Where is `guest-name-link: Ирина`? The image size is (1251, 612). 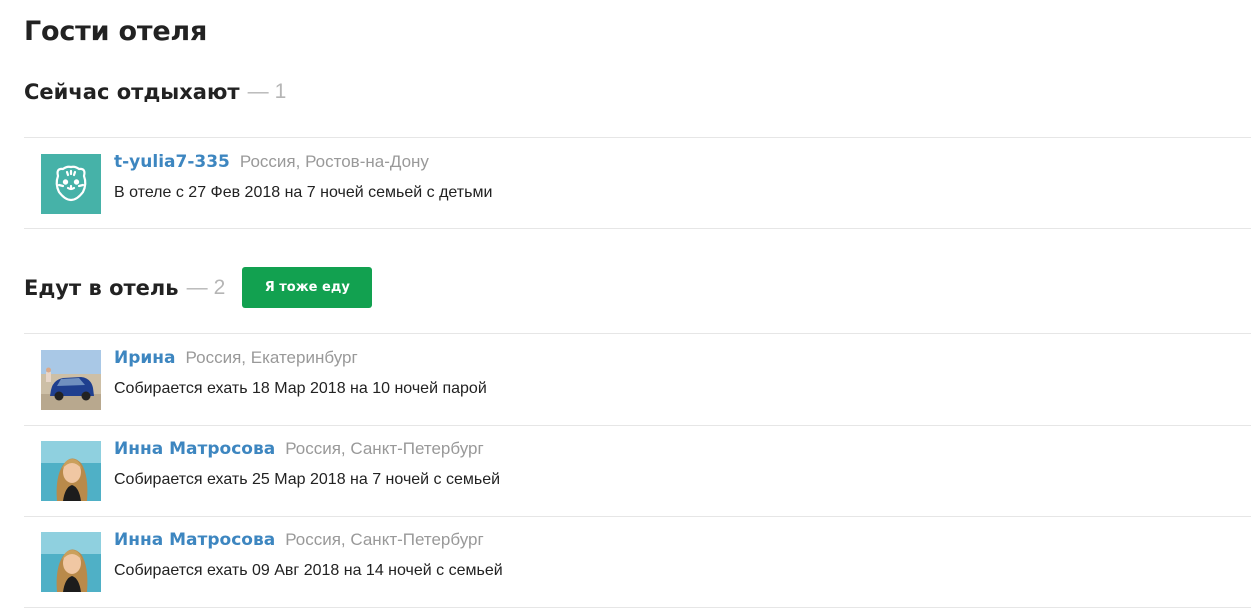
guest-name-link: Ирина is located at coordinates (145, 358).